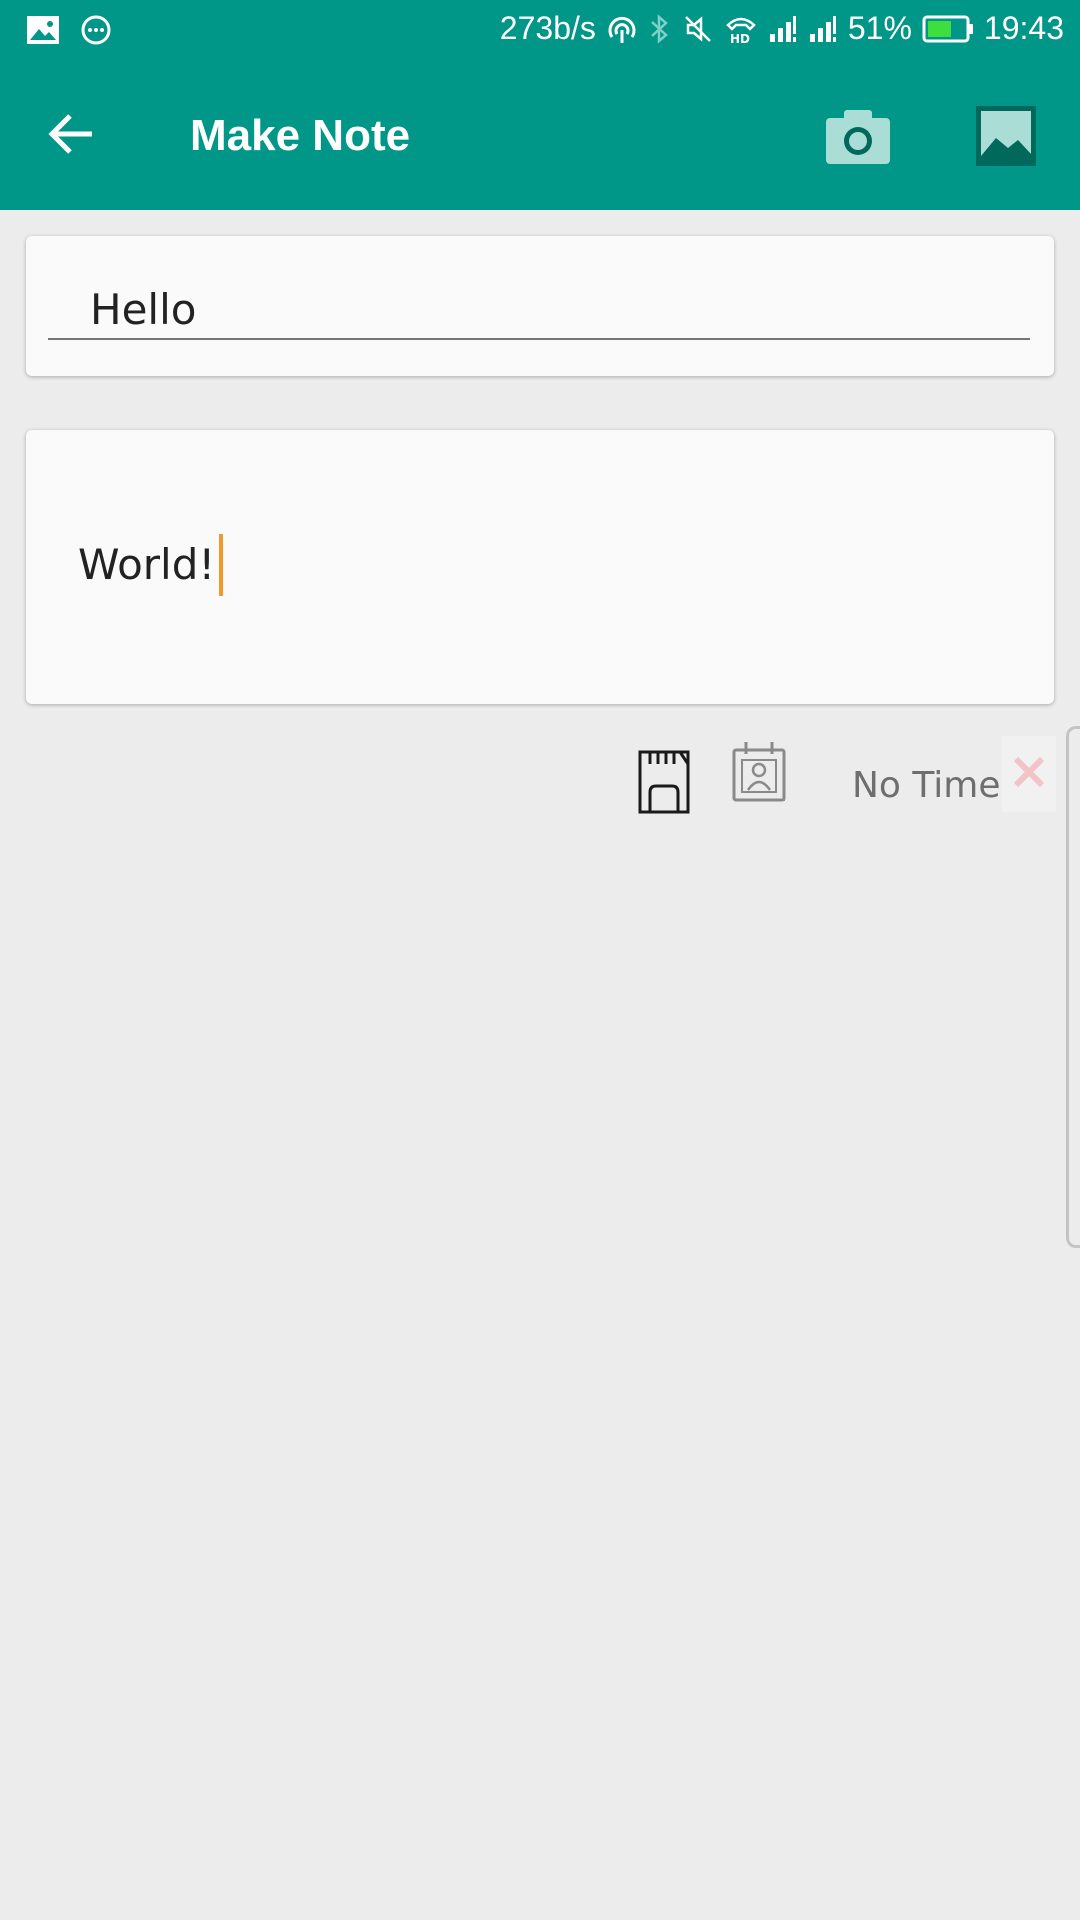 This screenshot has width=1080, height=1920. What do you see at coordinates (540, 137) in the screenshot?
I see `app-bar: Make Note` at bounding box center [540, 137].